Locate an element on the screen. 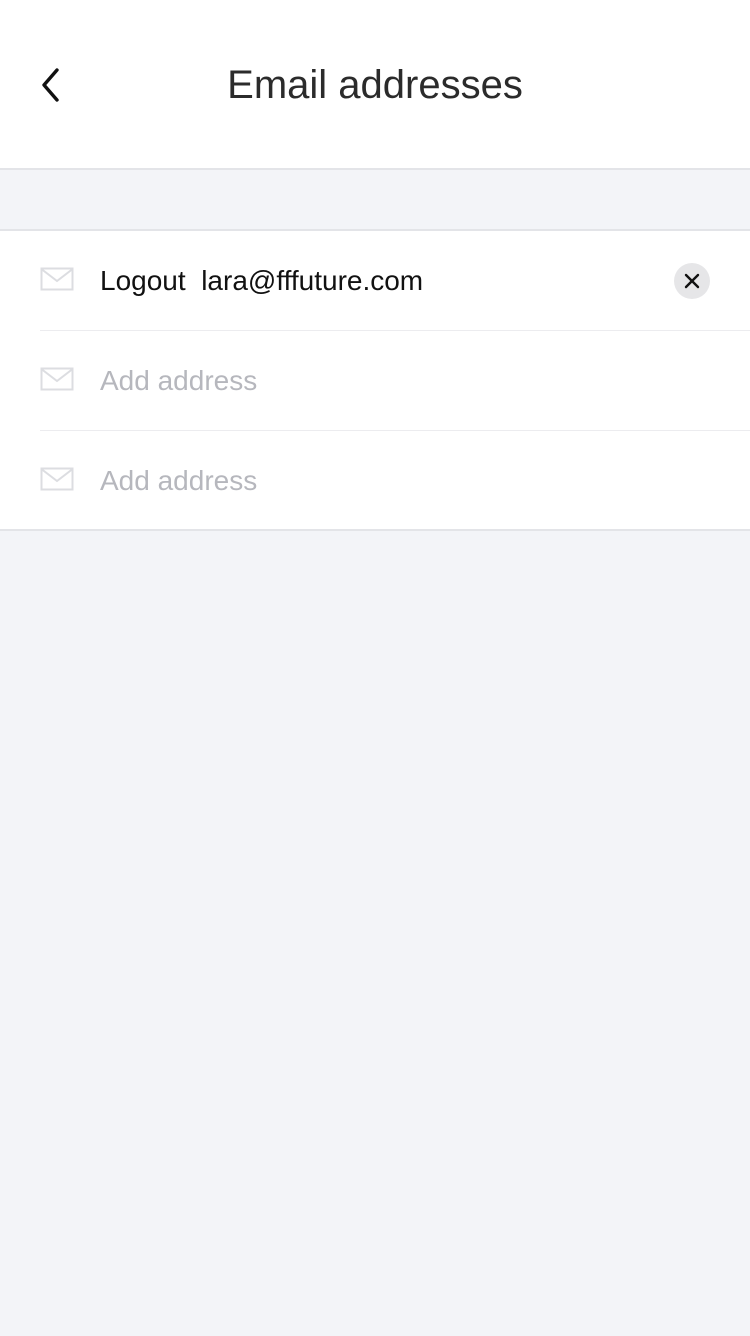 The width and height of the screenshot is (750, 1336). page-title: Email addresses is located at coordinates (375, 85).